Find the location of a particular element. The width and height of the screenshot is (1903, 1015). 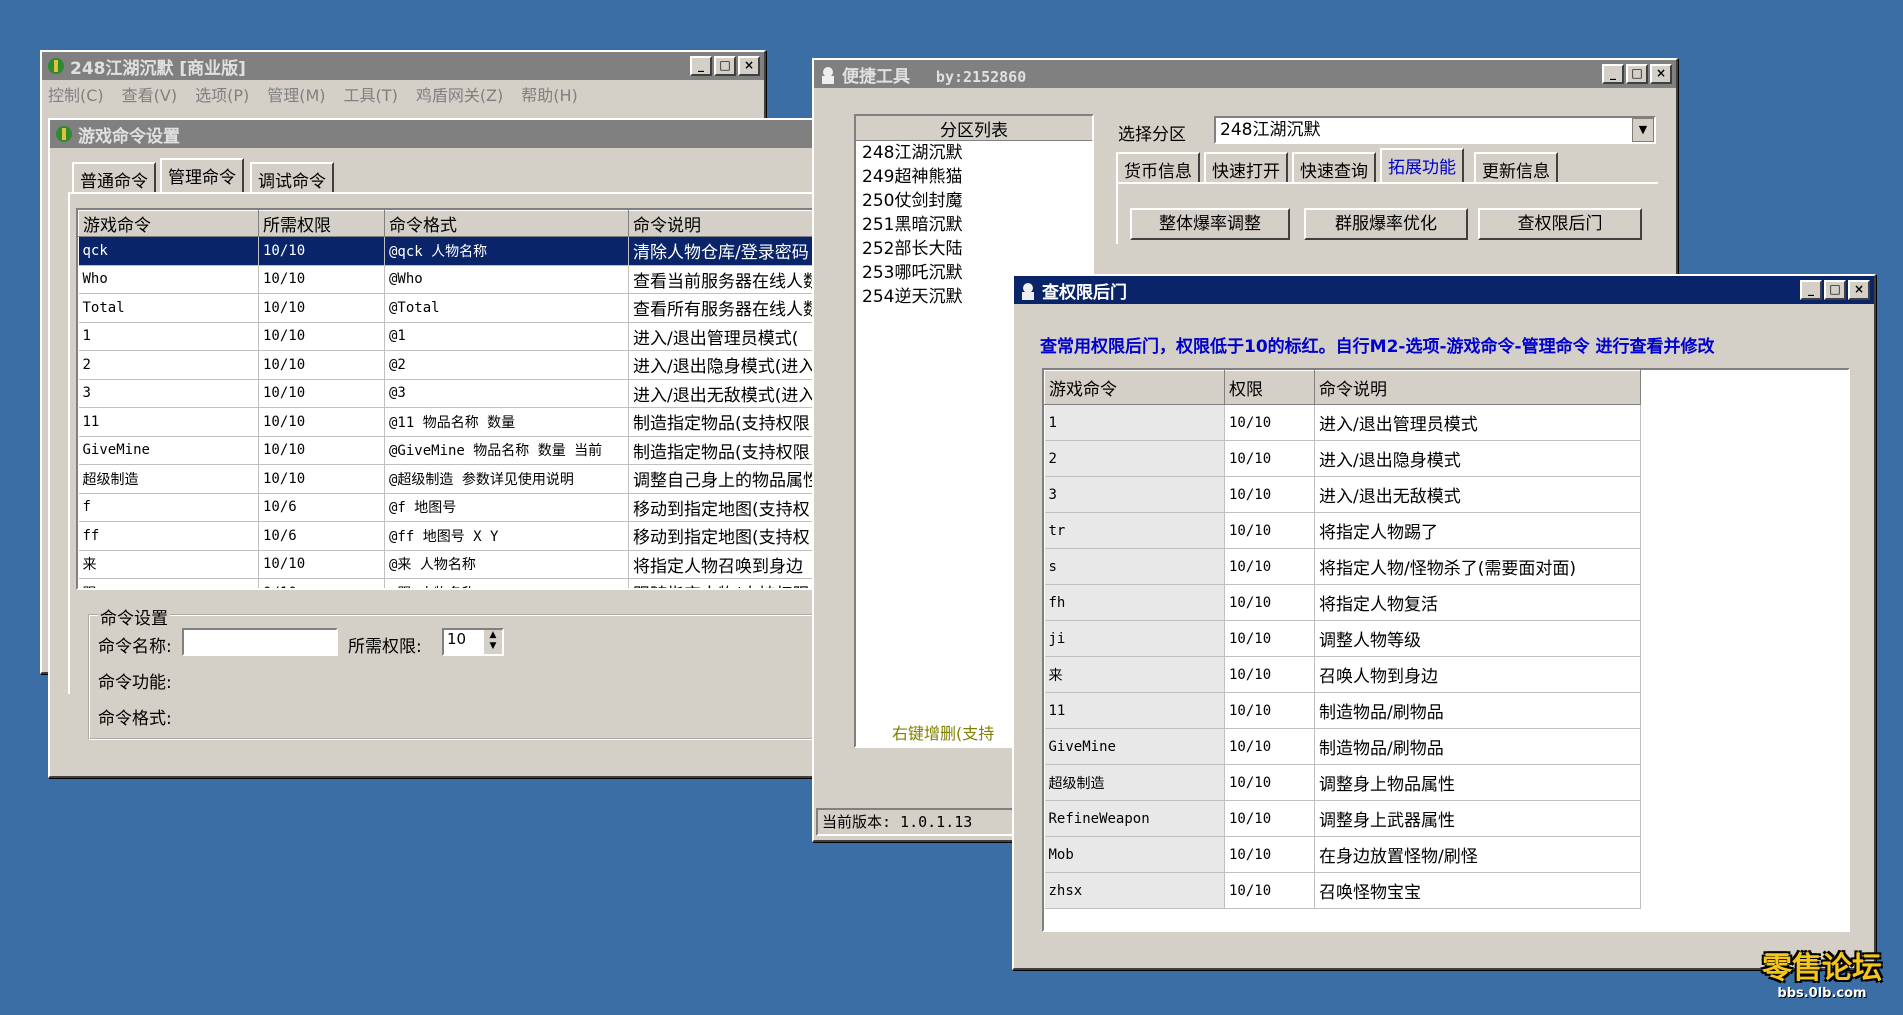

list-item: 248江湖沉默 is located at coordinates (977, 153).